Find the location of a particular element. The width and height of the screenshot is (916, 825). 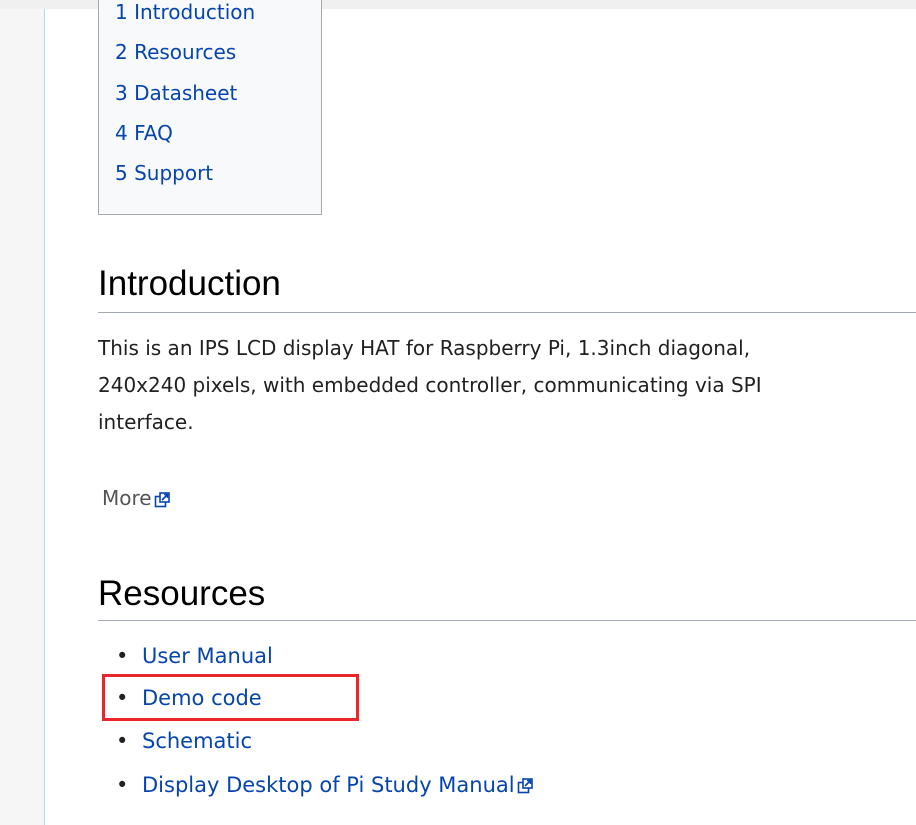

resources-heading-rule is located at coordinates (507, 620).